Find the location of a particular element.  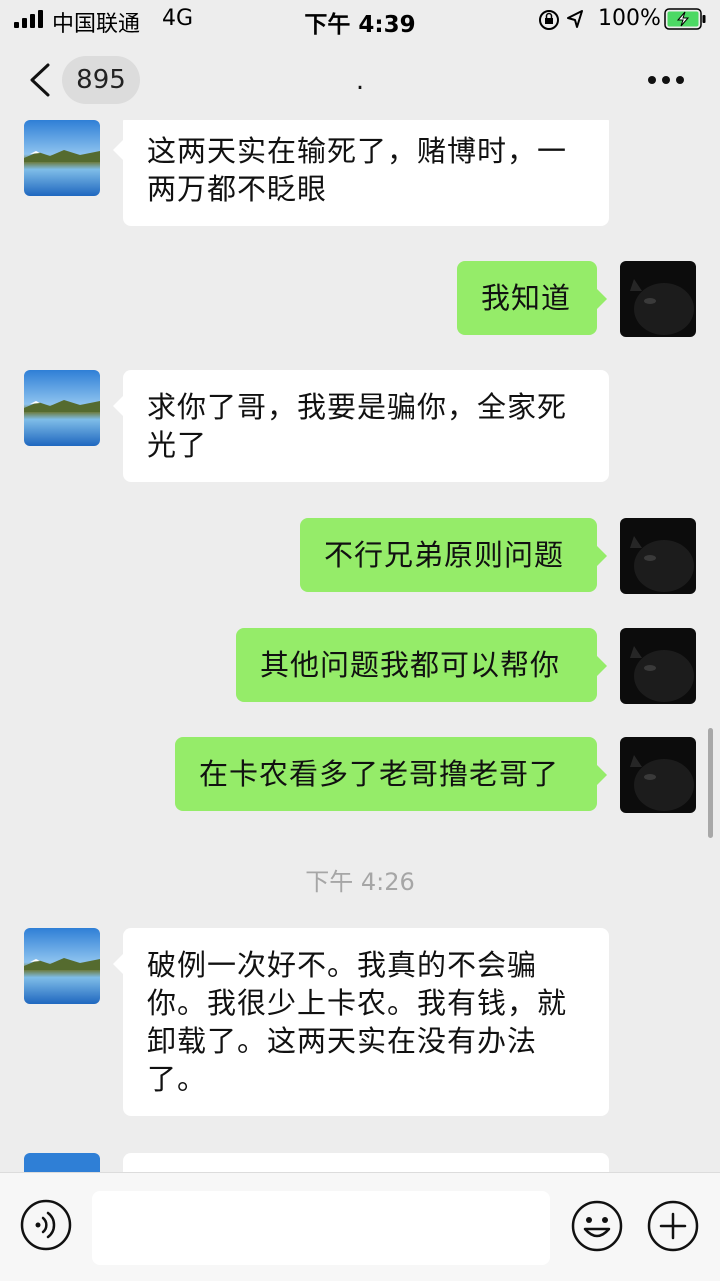

status-bar: 中国联通 4G 下午 4:39 100% is located at coordinates (360, 20).